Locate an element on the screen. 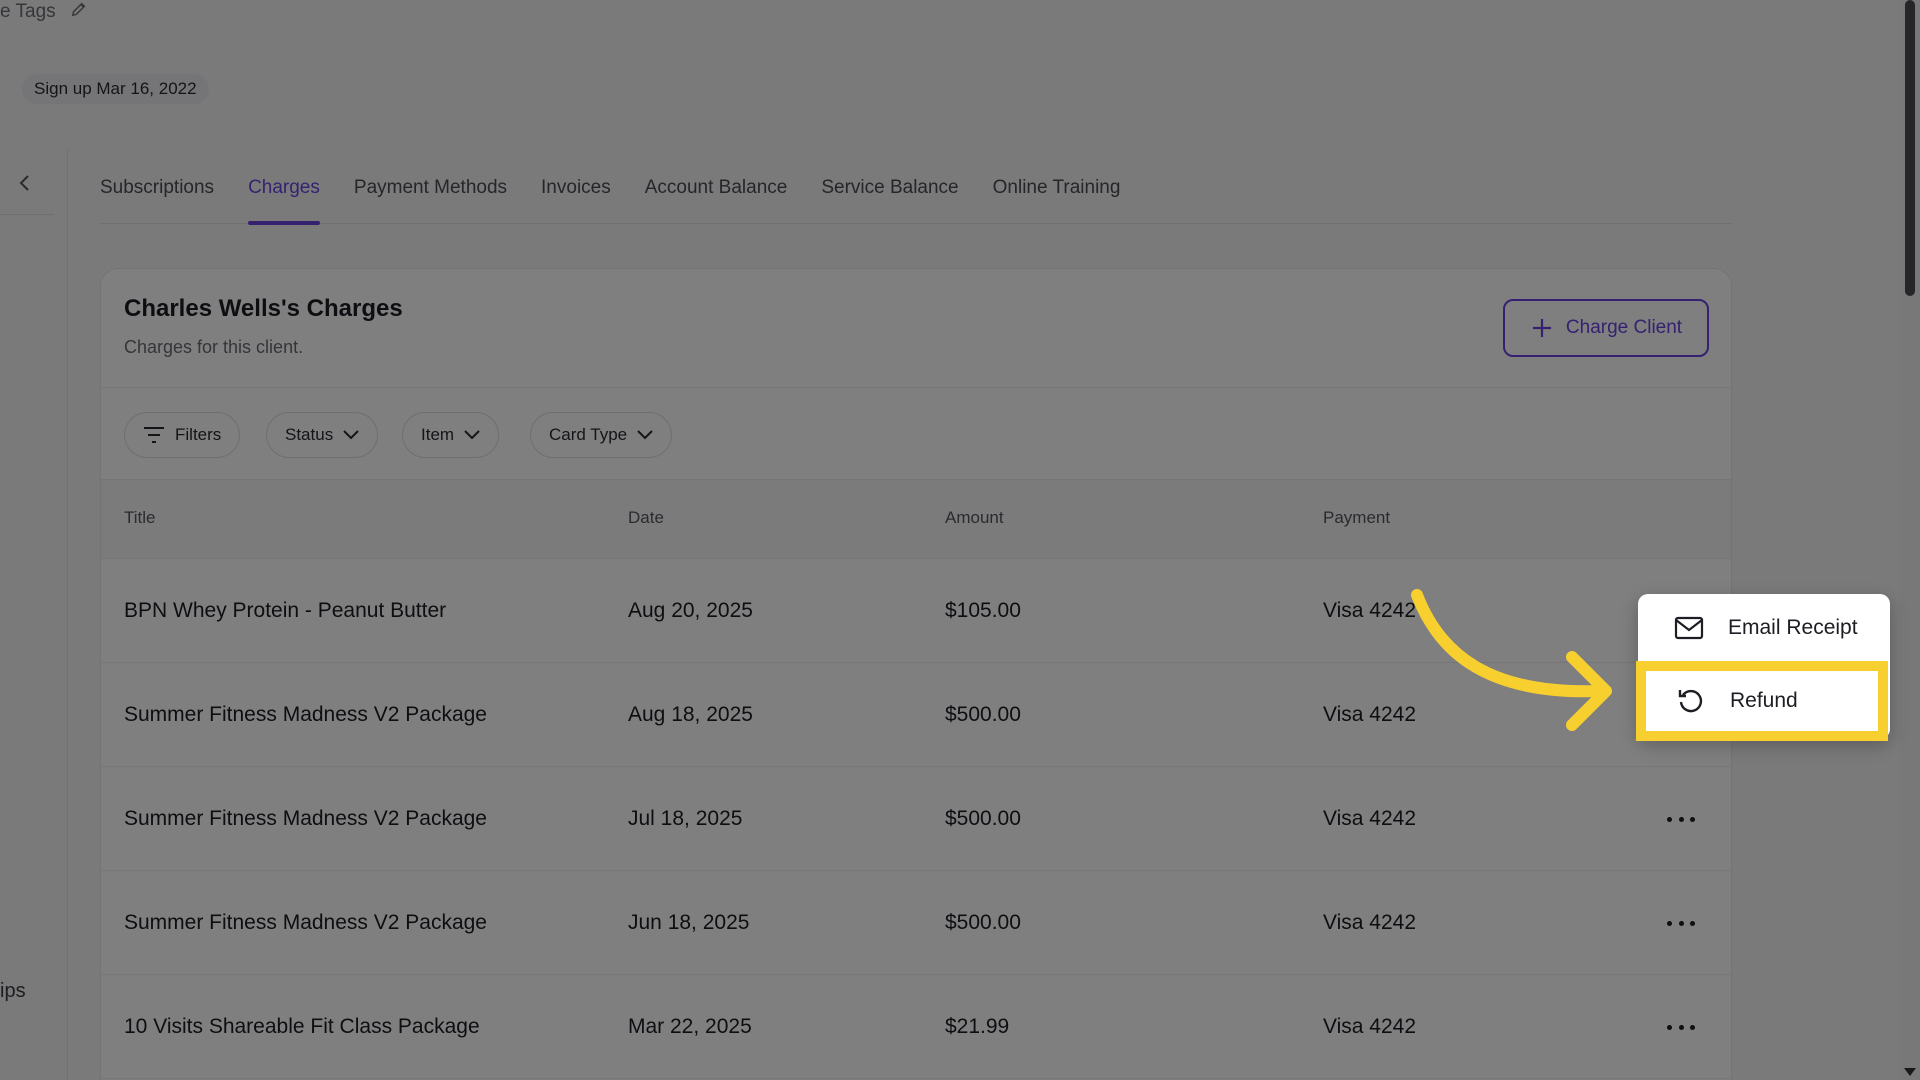  refund-undo-icon is located at coordinates (1690, 701).